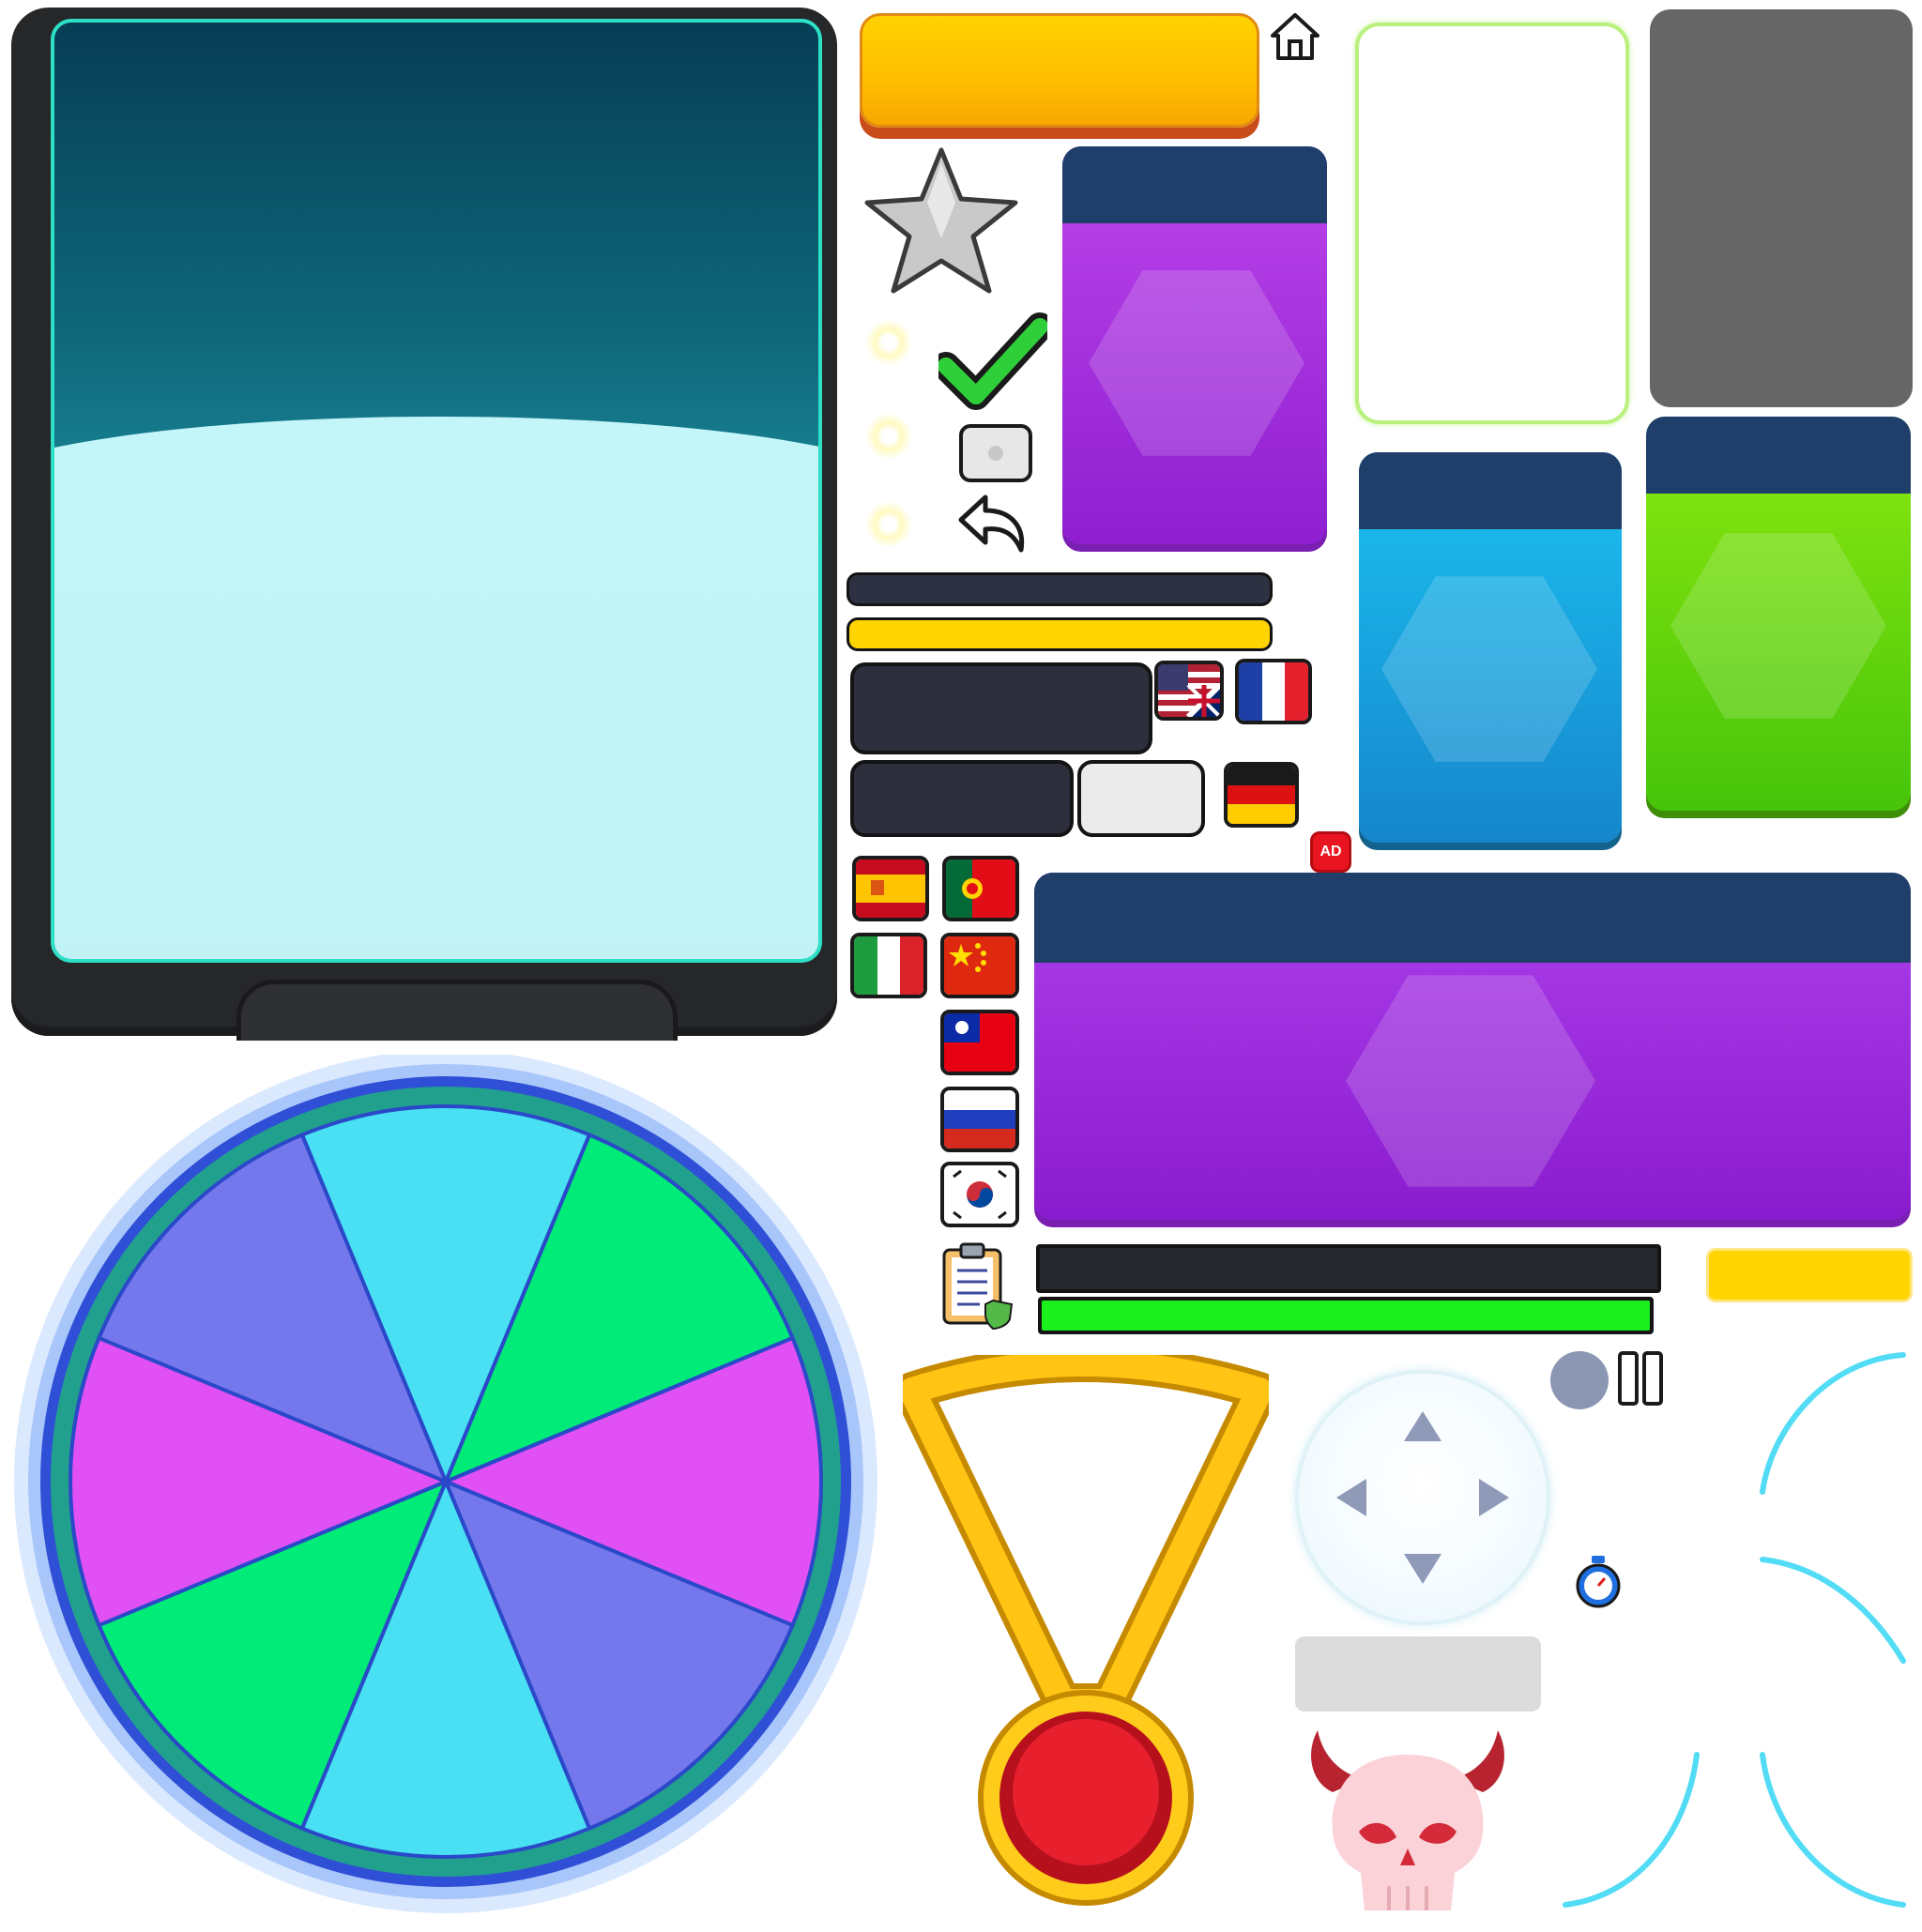 This screenshot has width=1922, height=1932. What do you see at coordinates (1423, 1497) in the screenshot?
I see `dpad-control` at bounding box center [1423, 1497].